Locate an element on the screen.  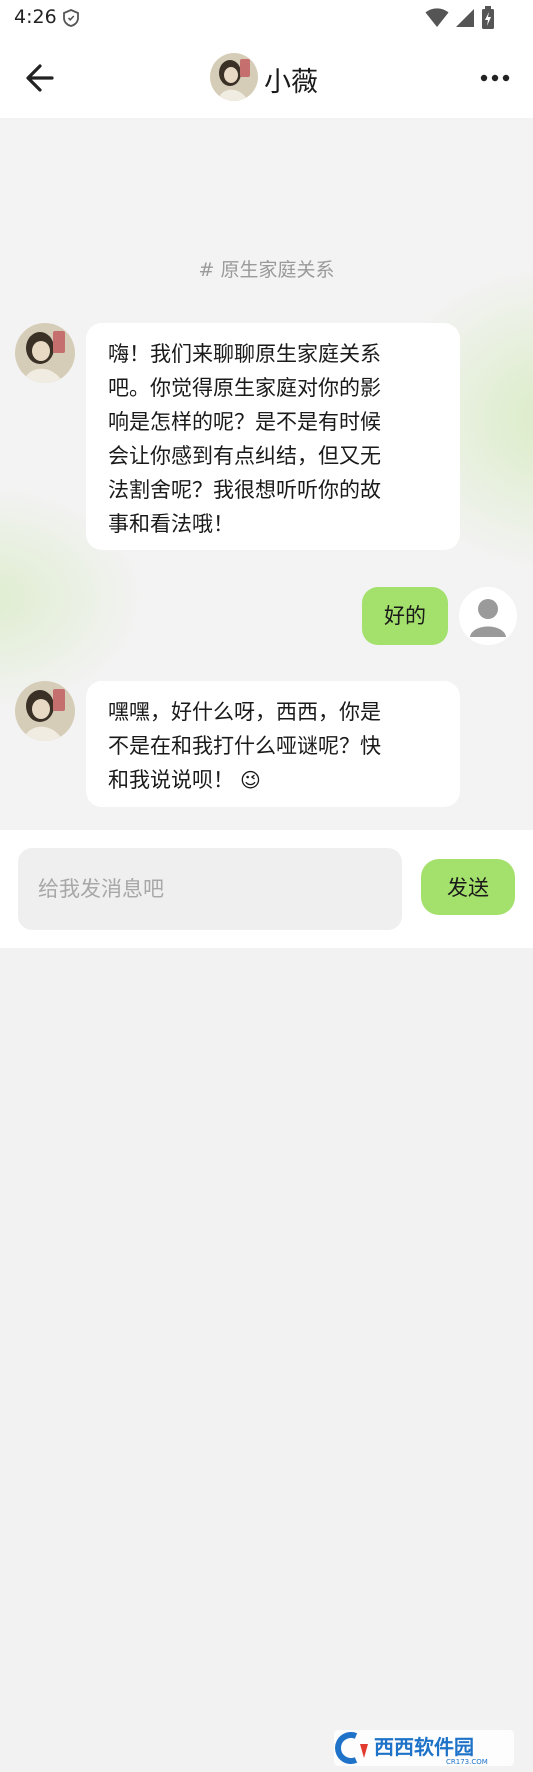
battery-charging-icon is located at coordinates (488, 20).